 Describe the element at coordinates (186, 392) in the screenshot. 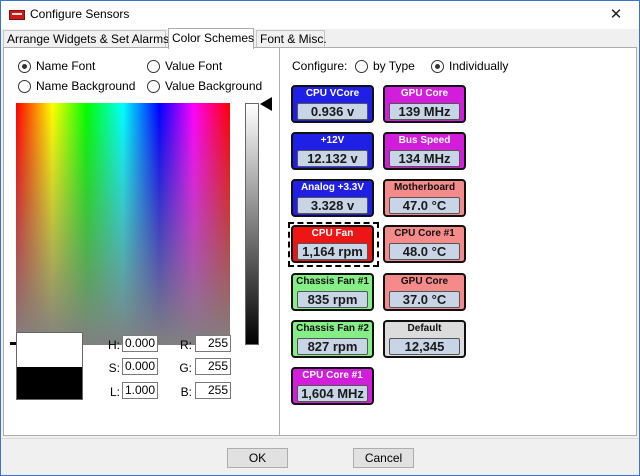

I see `b-label: B:` at that location.